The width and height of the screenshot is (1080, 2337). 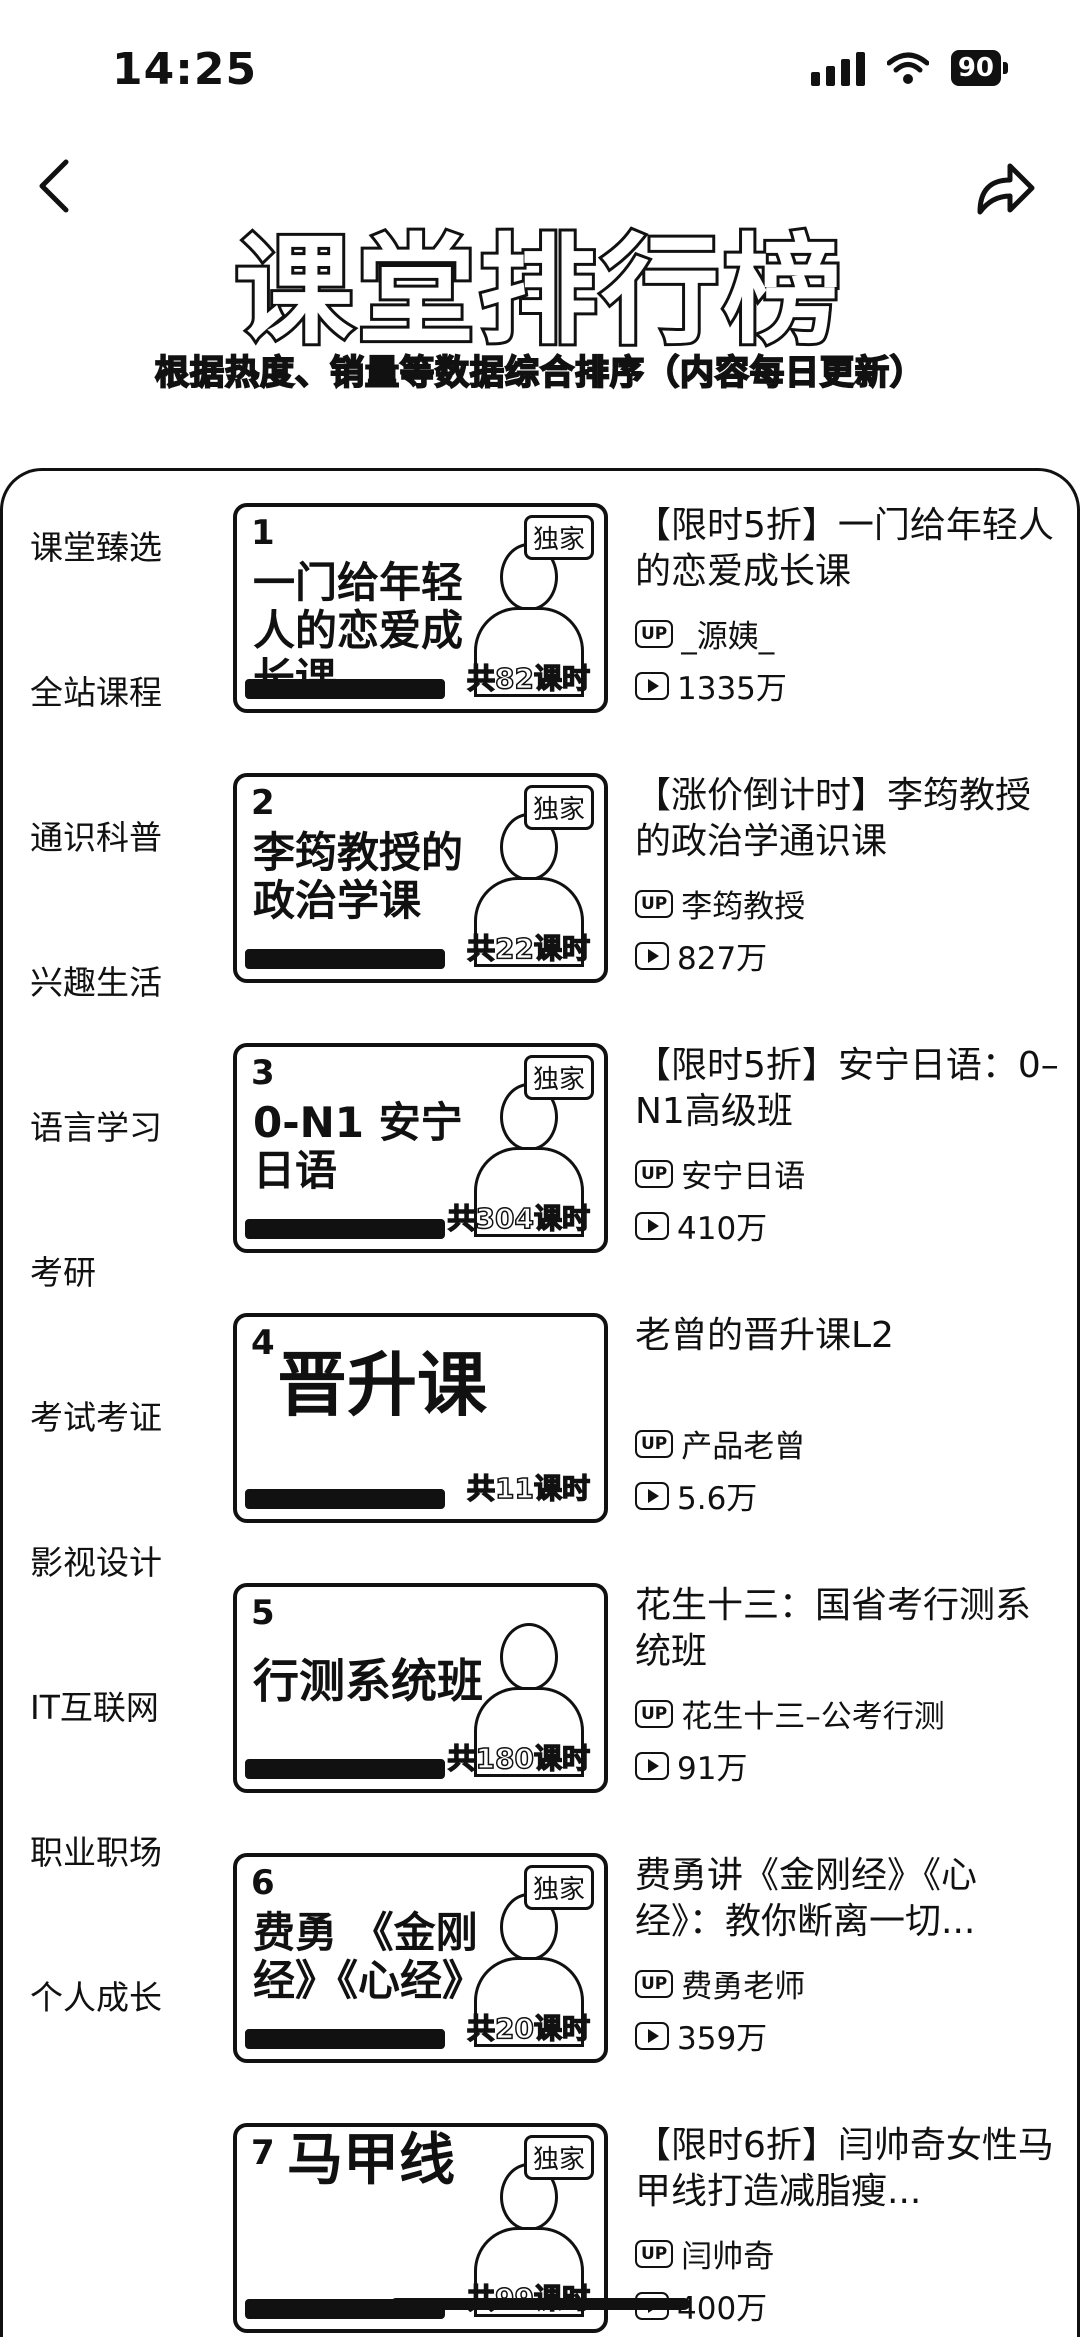 What do you see at coordinates (263, 1343) in the screenshot?
I see `rank-number: 4` at bounding box center [263, 1343].